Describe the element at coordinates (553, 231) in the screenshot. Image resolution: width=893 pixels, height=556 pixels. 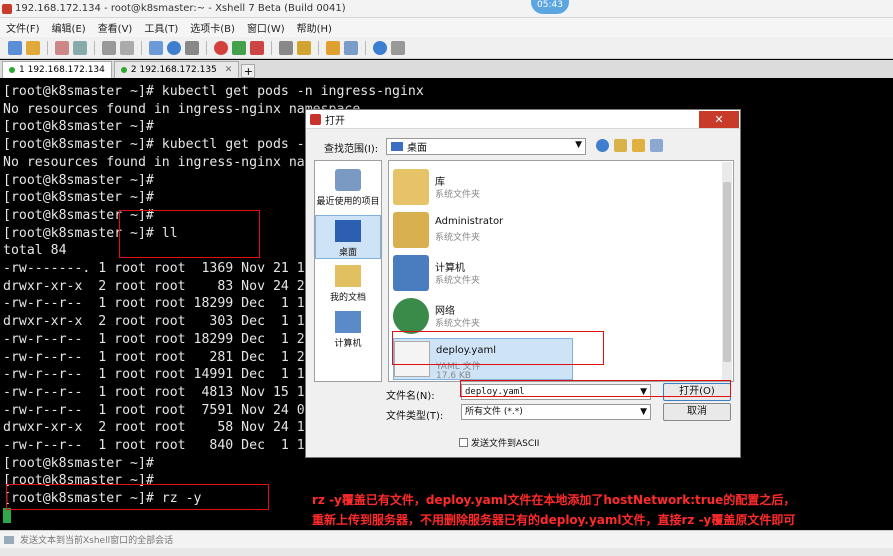
I see `file-item-administrator: Administrator 系统文件夹` at that location.